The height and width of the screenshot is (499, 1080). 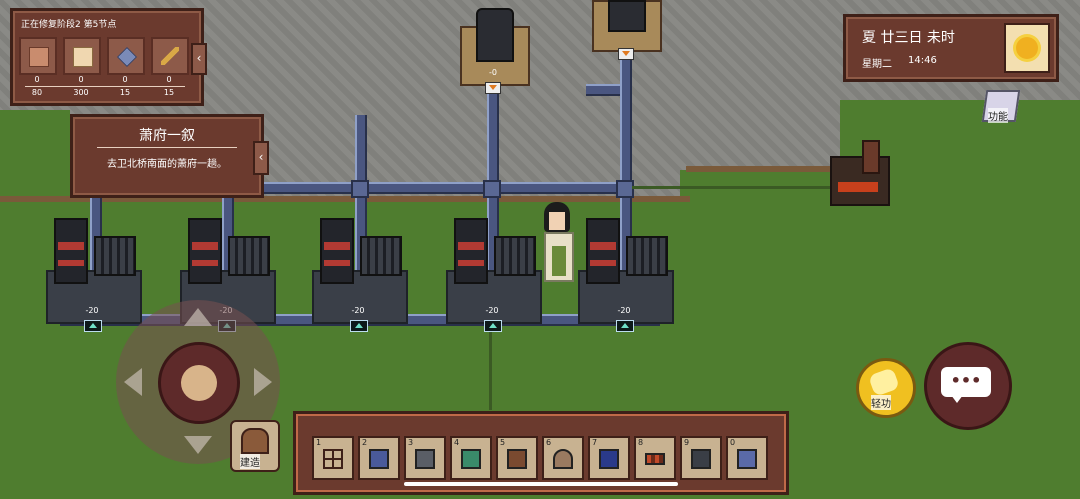 I want to click on weekday: 星期二, so click(x=877, y=64).